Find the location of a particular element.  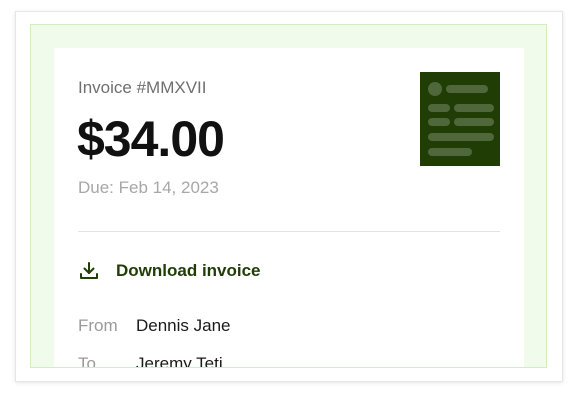

invoice-thumbnail is located at coordinates (460, 119).